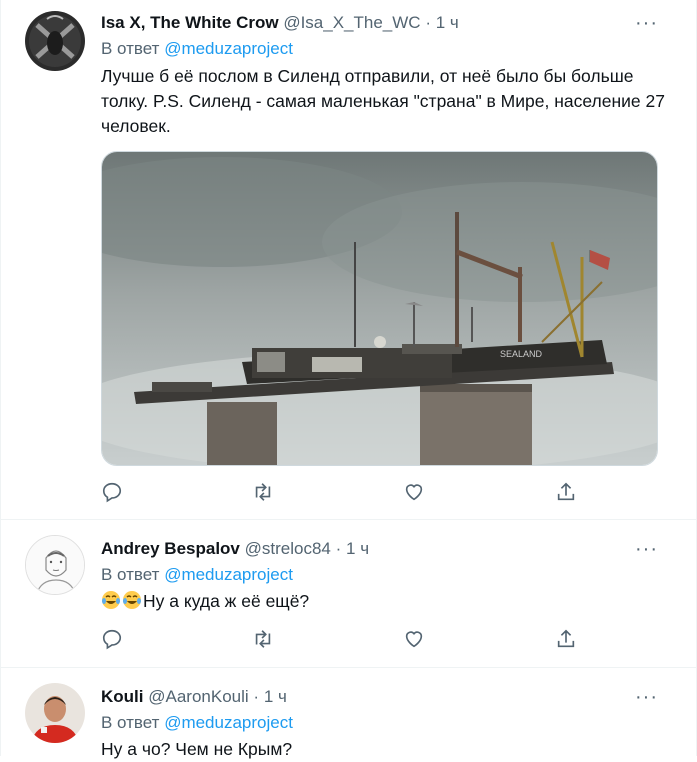  Describe the element at coordinates (288, 548) in the screenshot. I see `handle: @streloc84` at that location.